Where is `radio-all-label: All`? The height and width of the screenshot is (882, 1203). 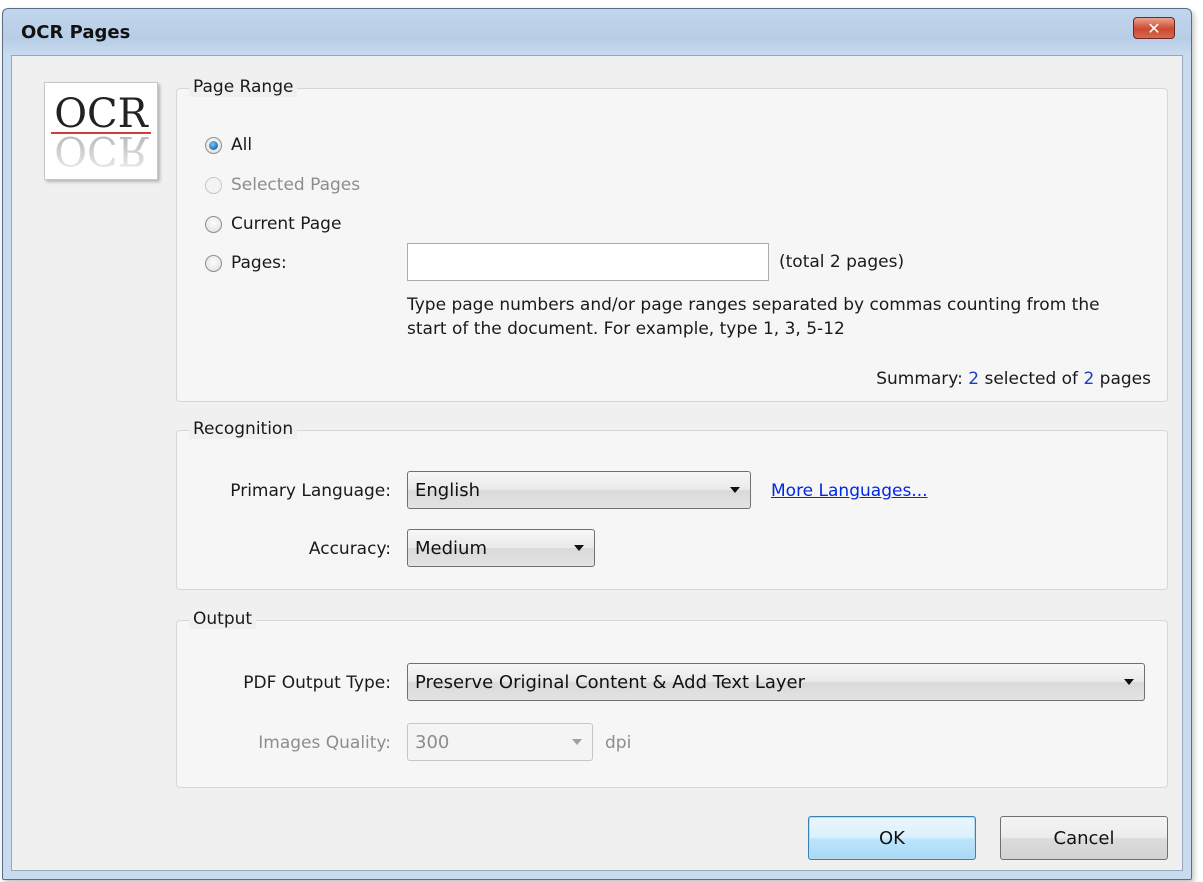
radio-all-label: All is located at coordinates (242, 145).